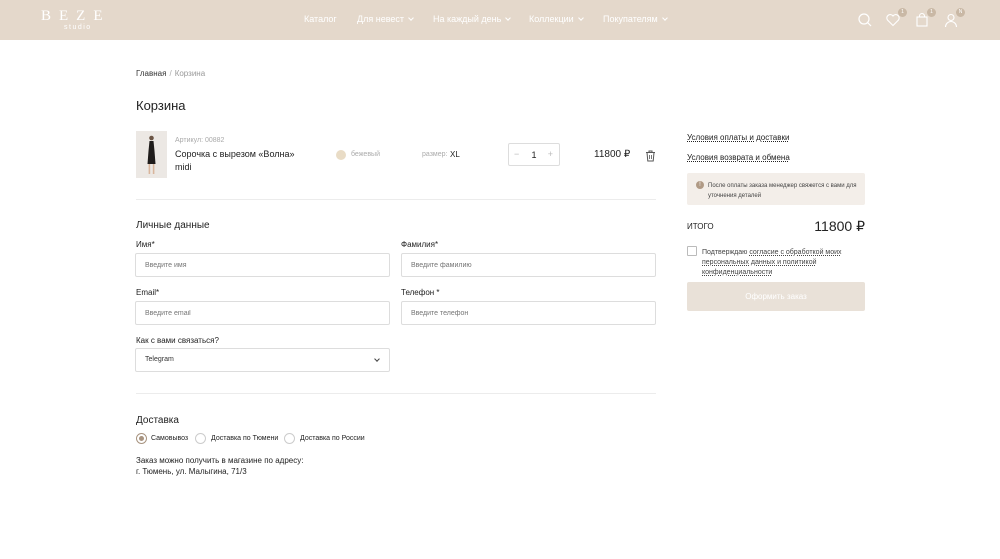 The height and width of the screenshot is (559, 1000). Describe the element at coordinates (528, 313) in the screenshot. I see `phone-field` at that location.